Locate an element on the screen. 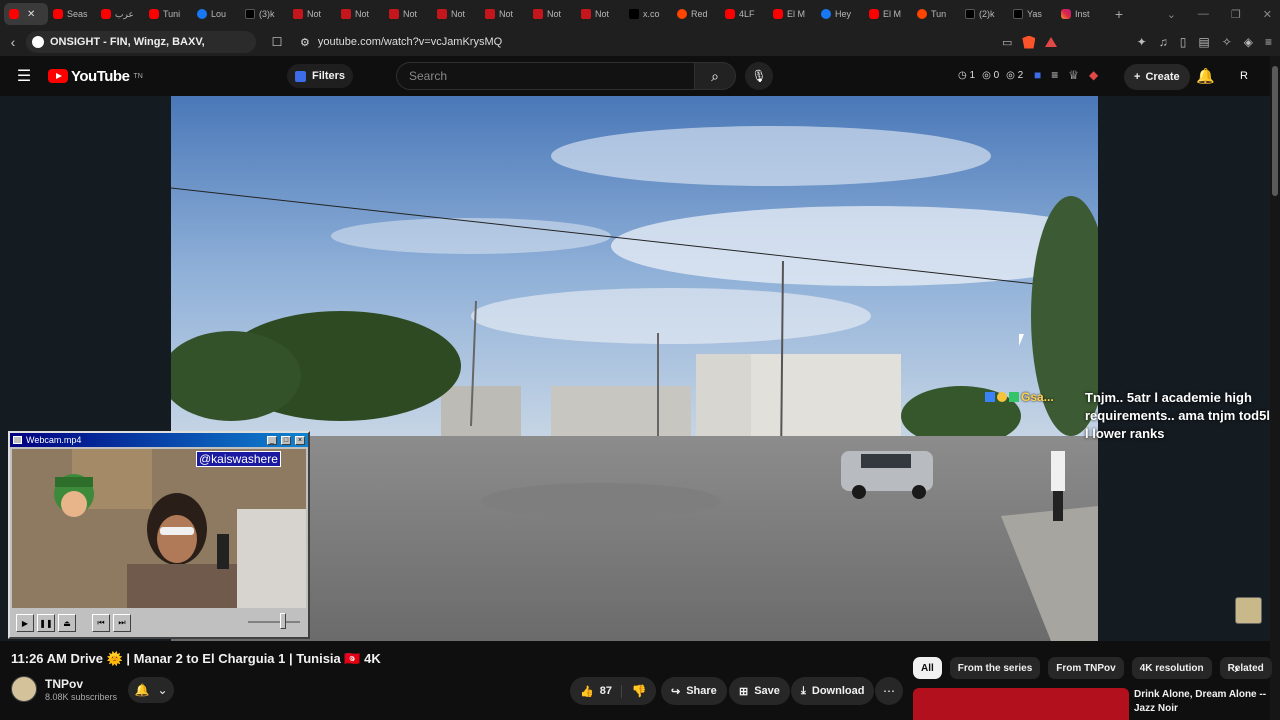 This screenshot has height=720, width=1280. search-input: Search is located at coordinates (545, 76).